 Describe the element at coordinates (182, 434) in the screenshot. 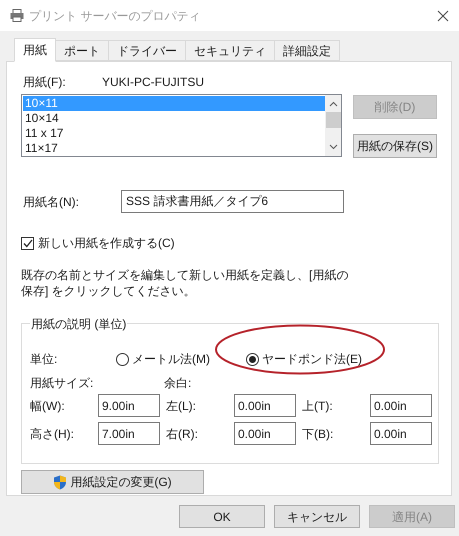

I see `field-label: 右(R):` at that location.